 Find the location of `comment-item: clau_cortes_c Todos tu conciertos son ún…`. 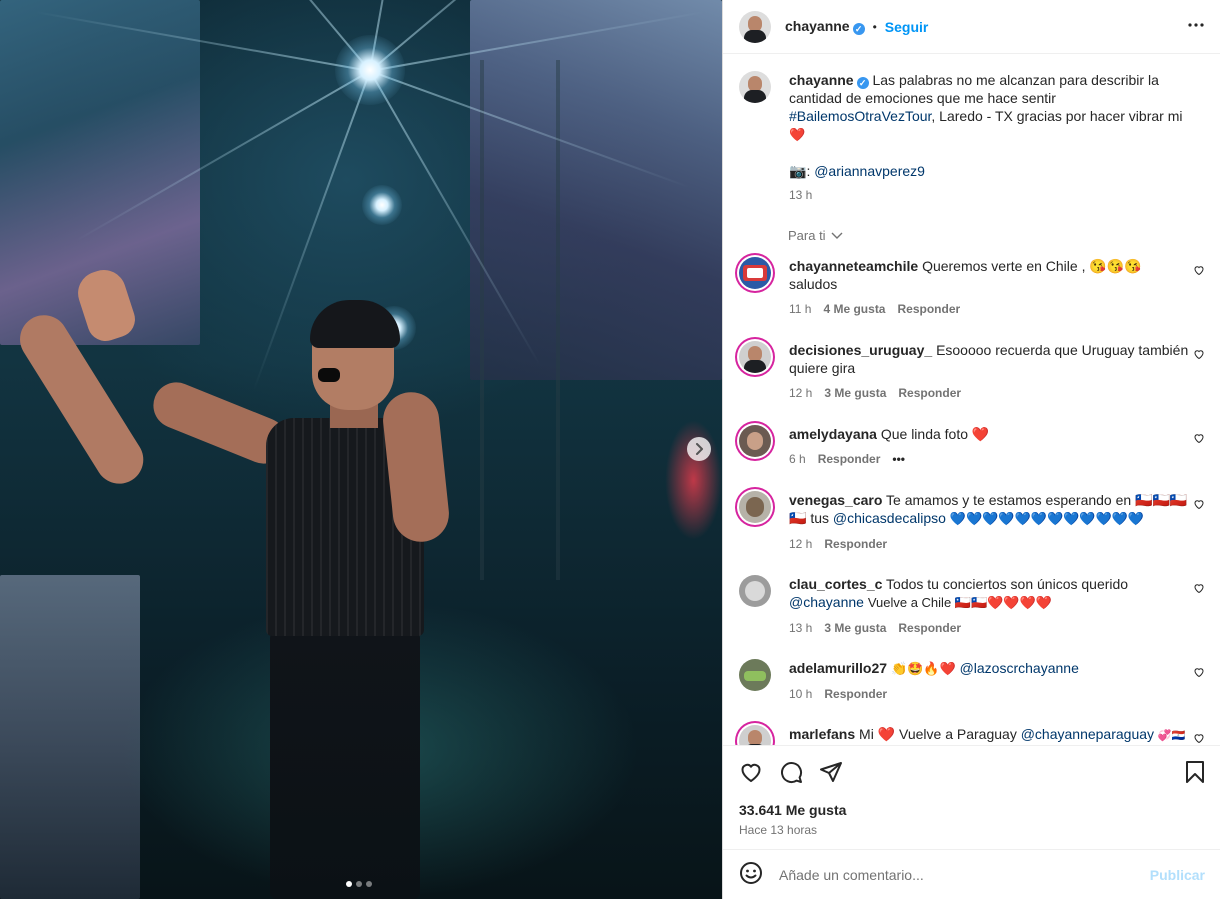

comment-item: clau_cortes_c Todos tu conciertos son ún… is located at coordinates (972, 606).